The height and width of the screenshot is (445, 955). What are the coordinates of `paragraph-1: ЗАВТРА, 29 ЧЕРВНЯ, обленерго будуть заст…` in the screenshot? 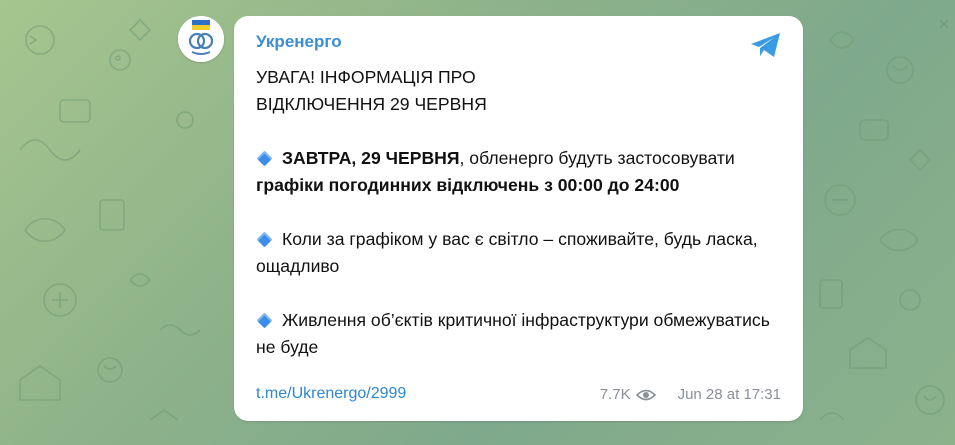 It's located at (521, 172).